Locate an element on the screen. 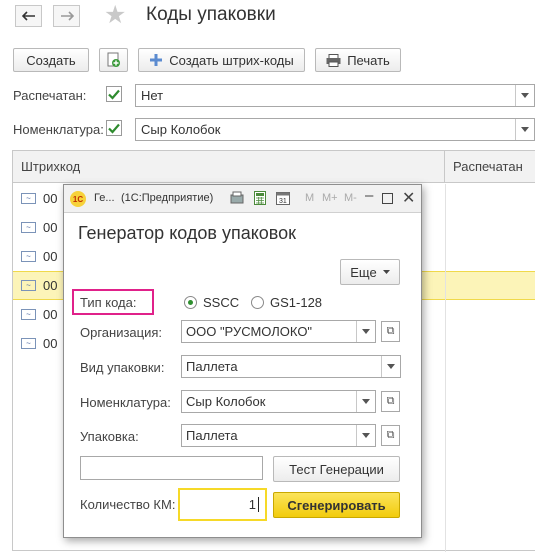  column-header-printed: Распечатан is located at coordinates (490, 167).